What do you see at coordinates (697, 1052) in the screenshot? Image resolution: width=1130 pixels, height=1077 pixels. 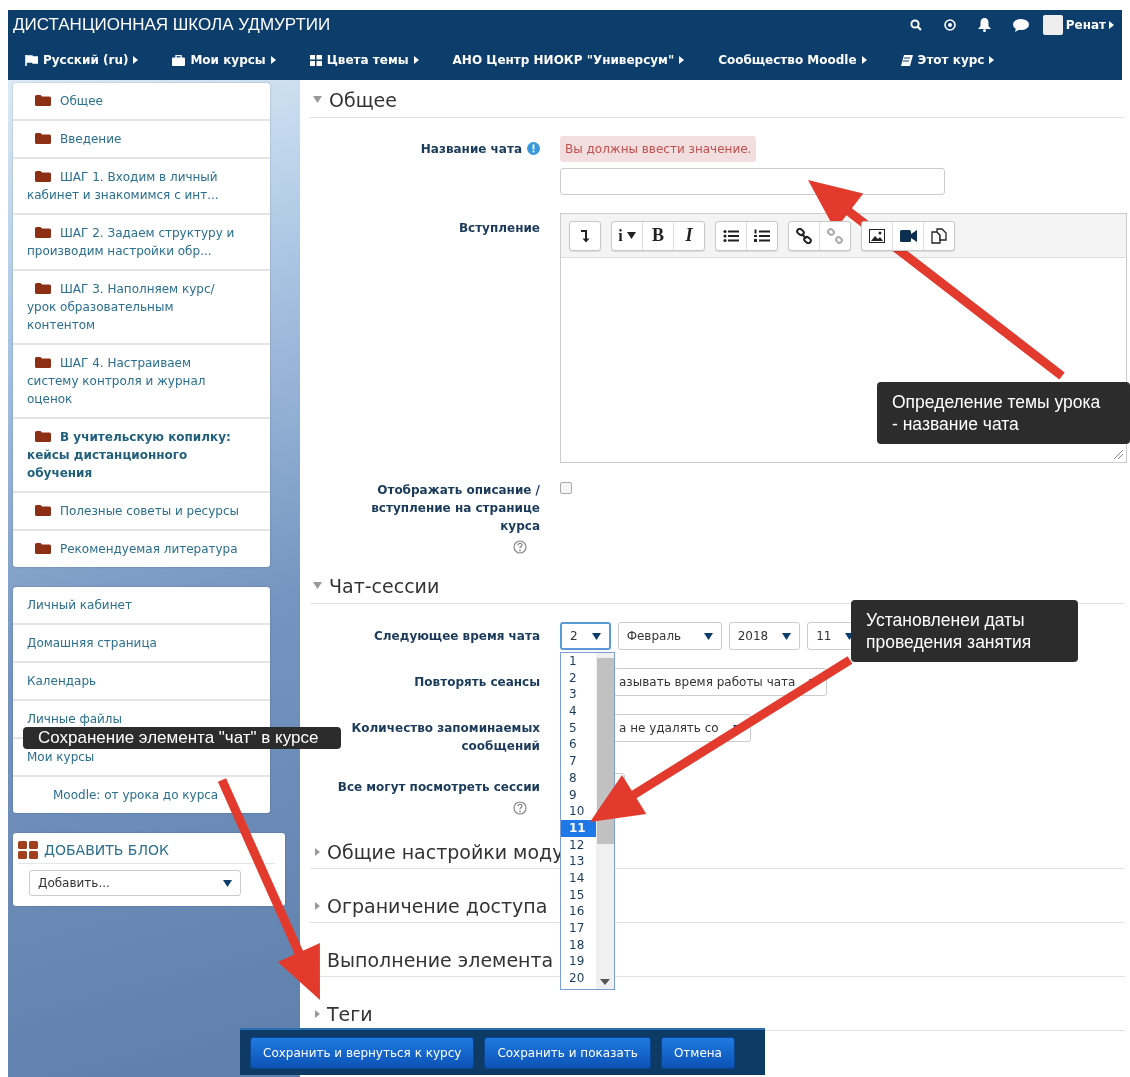 I see `form-button: Отмена` at bounding box center [697, 1052].